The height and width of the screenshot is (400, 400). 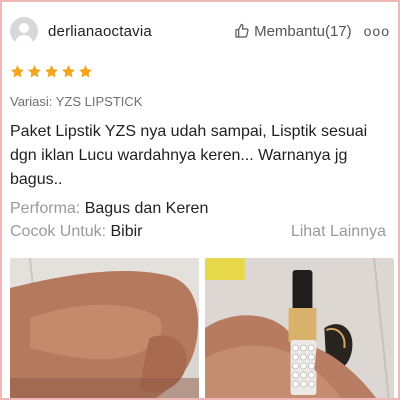 I want to click on variant-label: Variasi: YZS LIPSTICK, so click(x=76, y=101).